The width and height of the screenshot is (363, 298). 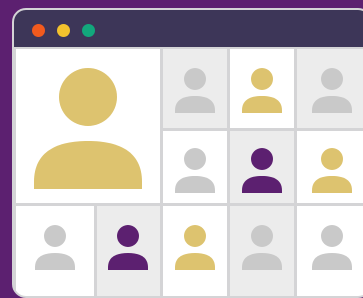 I want to click on title-bar, so click(x=188, y=28).